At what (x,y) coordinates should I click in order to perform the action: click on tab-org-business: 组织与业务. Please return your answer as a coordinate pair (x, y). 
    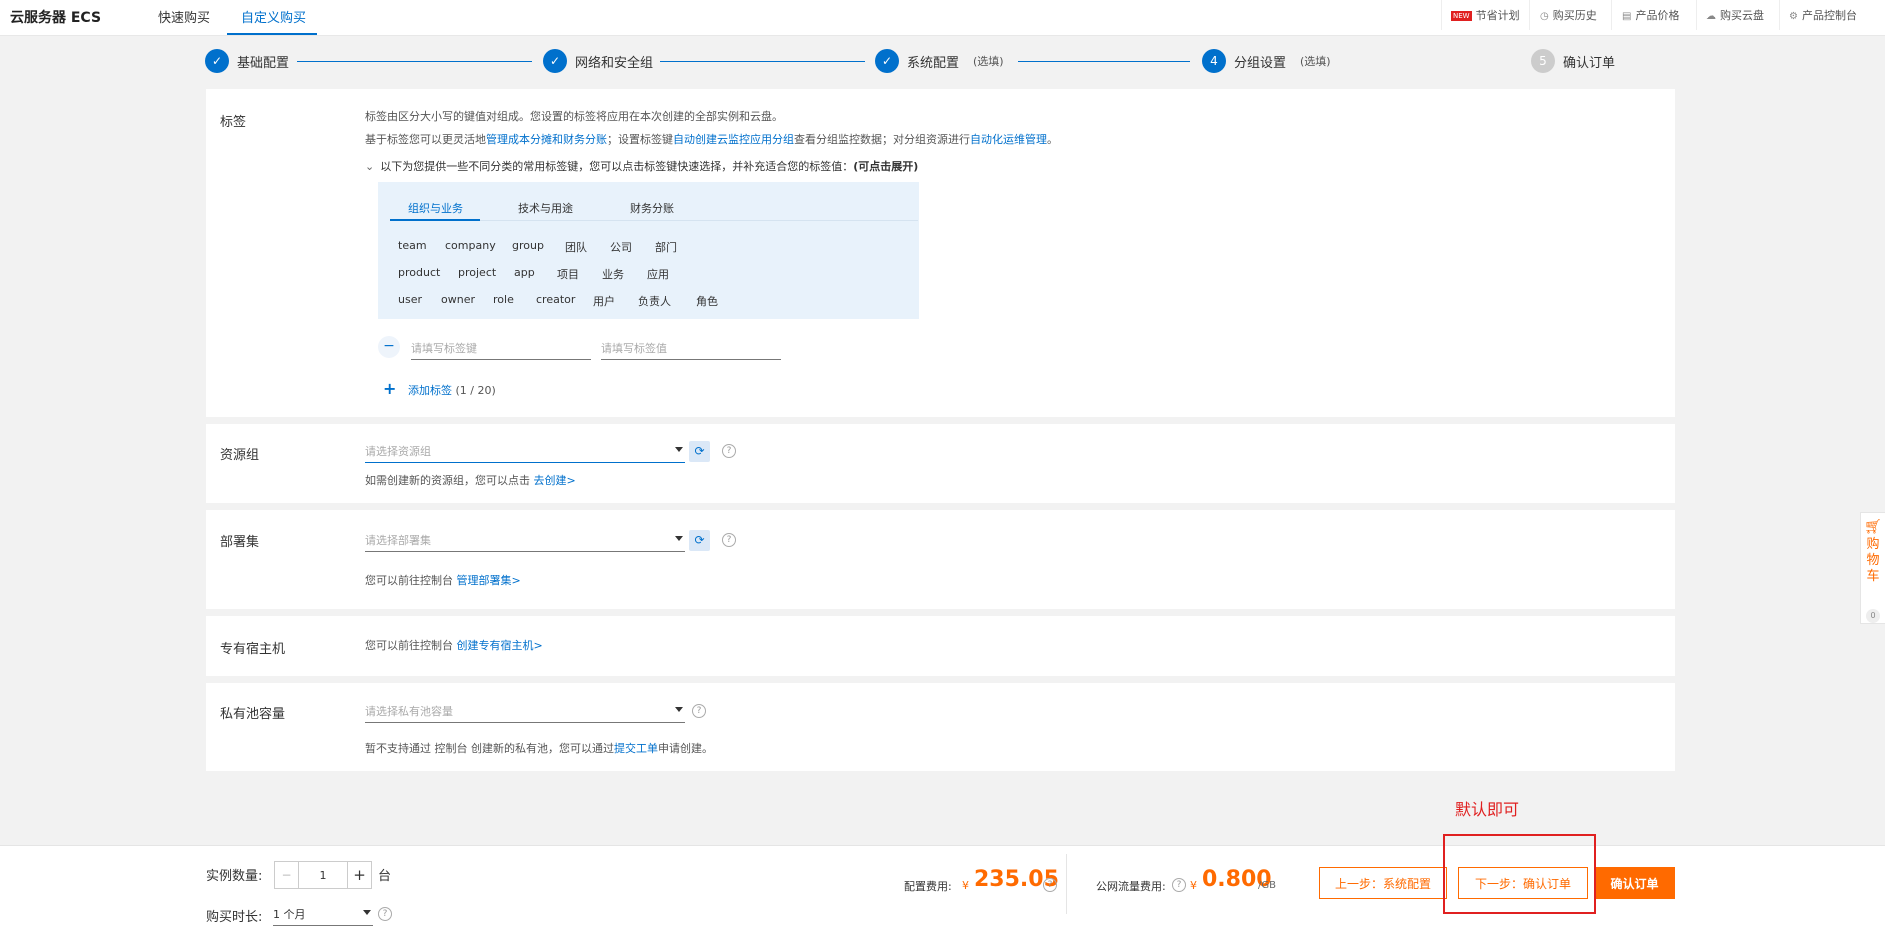
    Looking at the image, I should click on (435, 208).